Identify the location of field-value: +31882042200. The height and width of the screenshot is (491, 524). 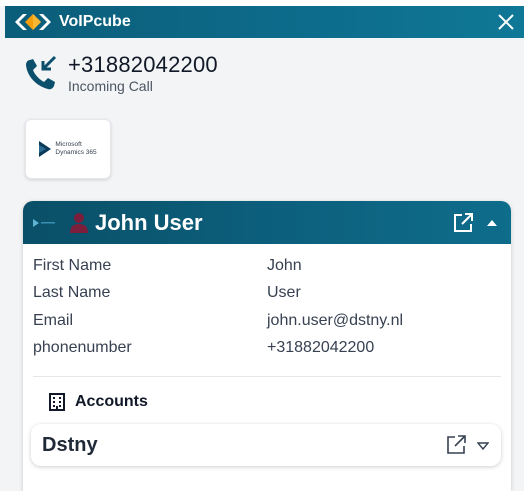
(321, 348).